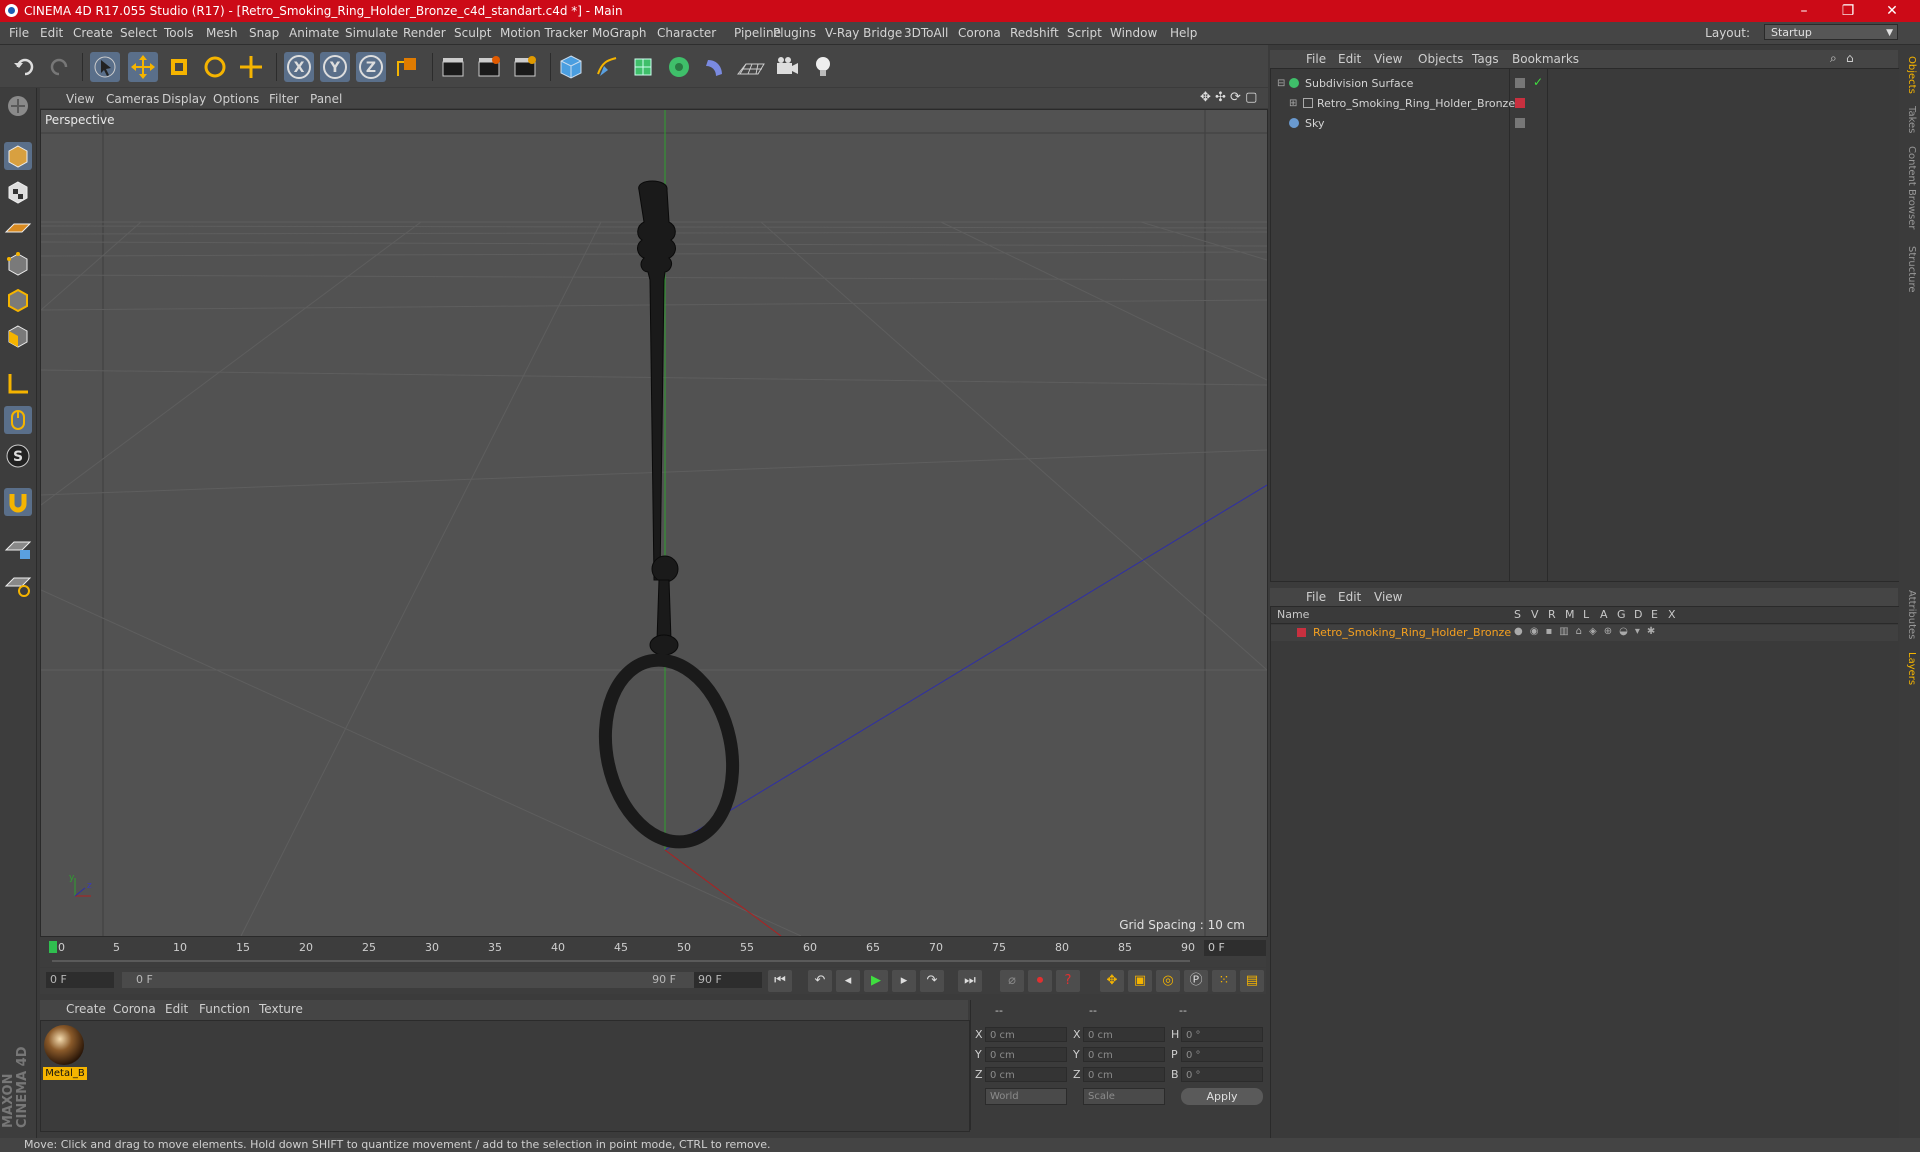 This screenshot has height=1152, width=1920. Describe the element at coordinates (93, 33) in the screenshot. I see `menu-create: Create` at that location.